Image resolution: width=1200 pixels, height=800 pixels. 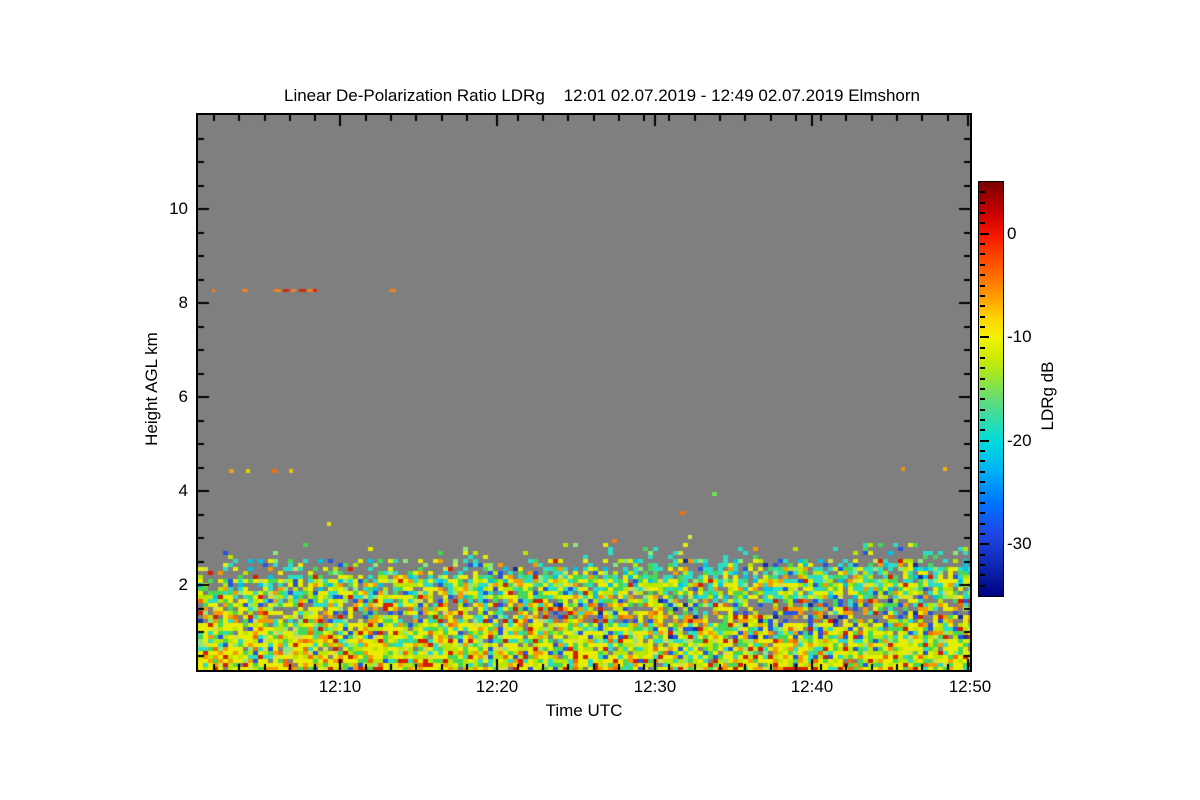 What do you see at coordinates (812, 686) in the screenshot?
I see `x-tick-label: 12:40` at bounding box center [812, 686].